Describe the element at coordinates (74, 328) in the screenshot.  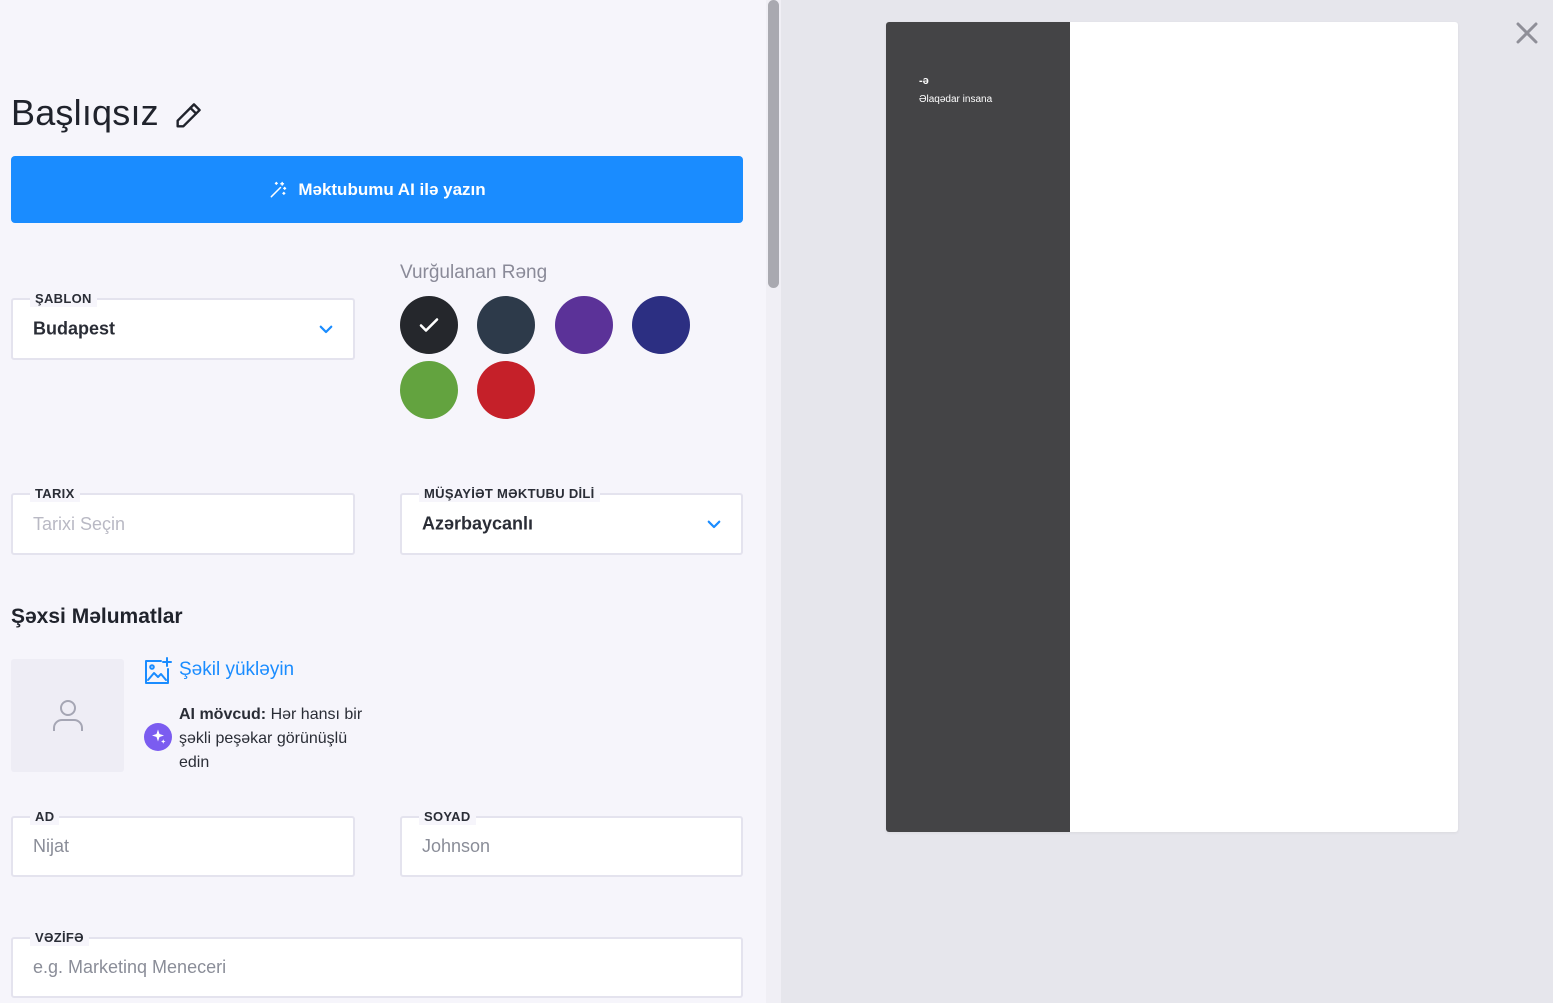
I see `template-value: Budapest` at that location.